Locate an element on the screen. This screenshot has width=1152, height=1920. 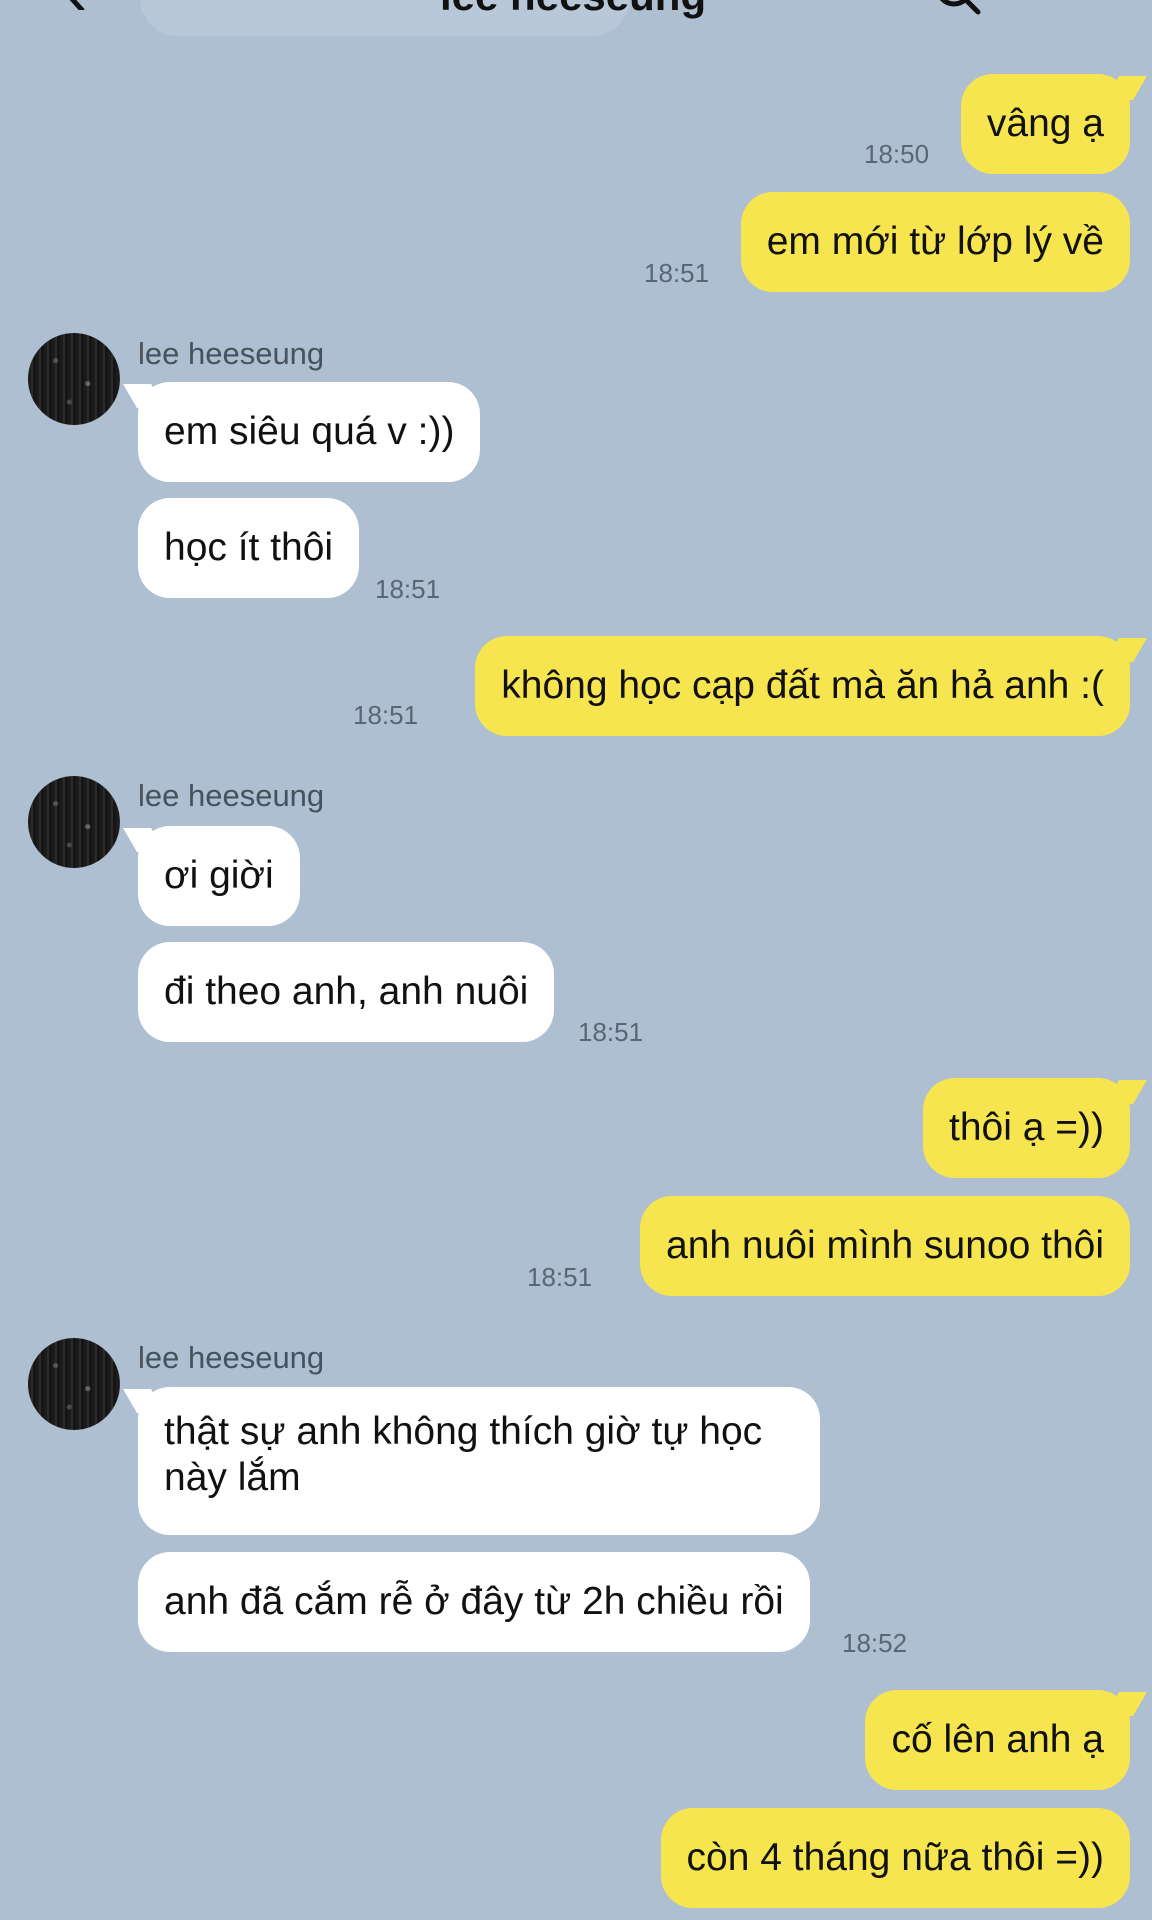
chat-title: lee heeseung is located at coordinates (573, 10).